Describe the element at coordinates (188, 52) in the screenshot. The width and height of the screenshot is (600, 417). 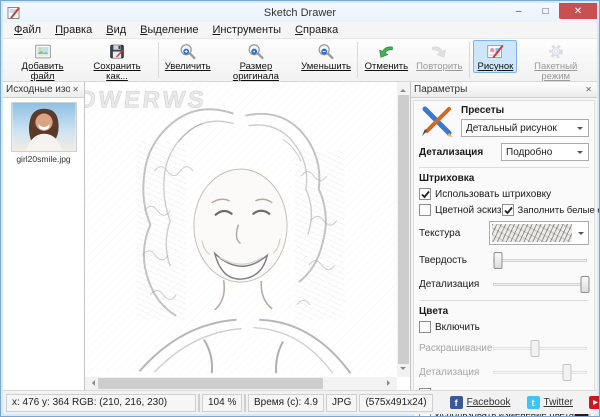
I see `zoom-in-icon` at that location.